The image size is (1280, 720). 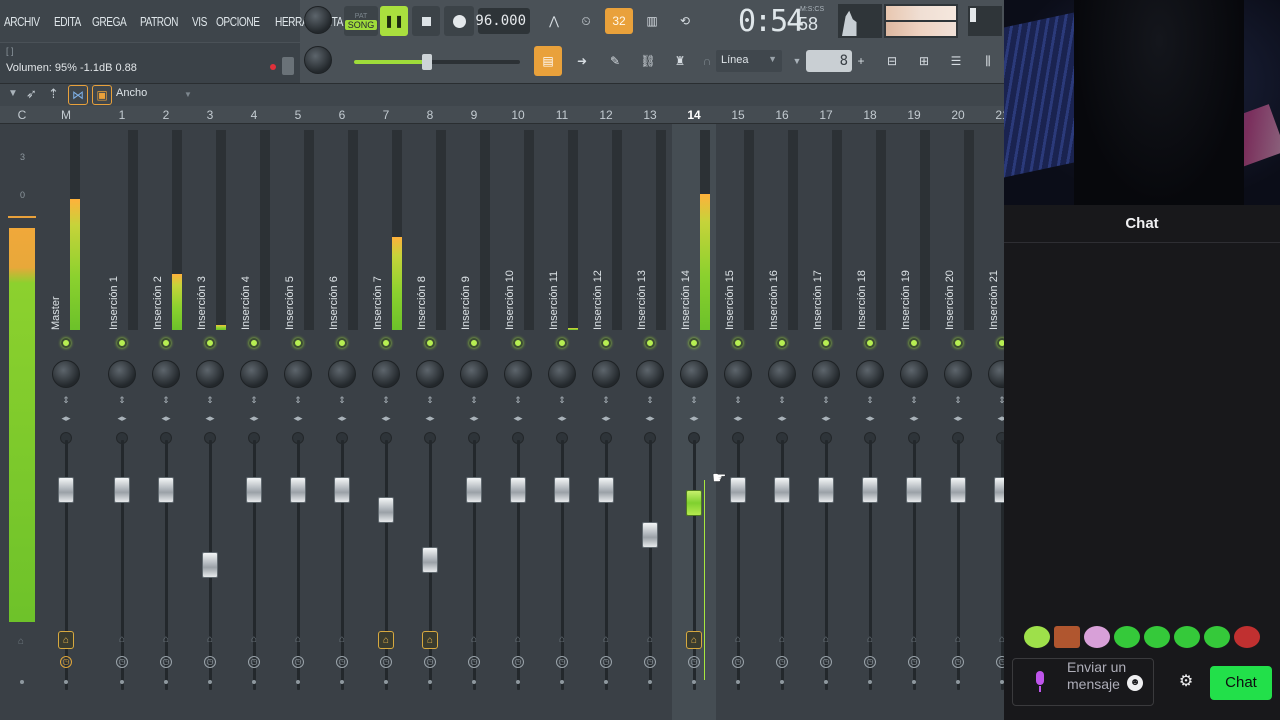 I want to click on insert-strip-17: Inserción 17 ⇕ ◂▸ ⌂ ◷, so click(x=826, y=422).